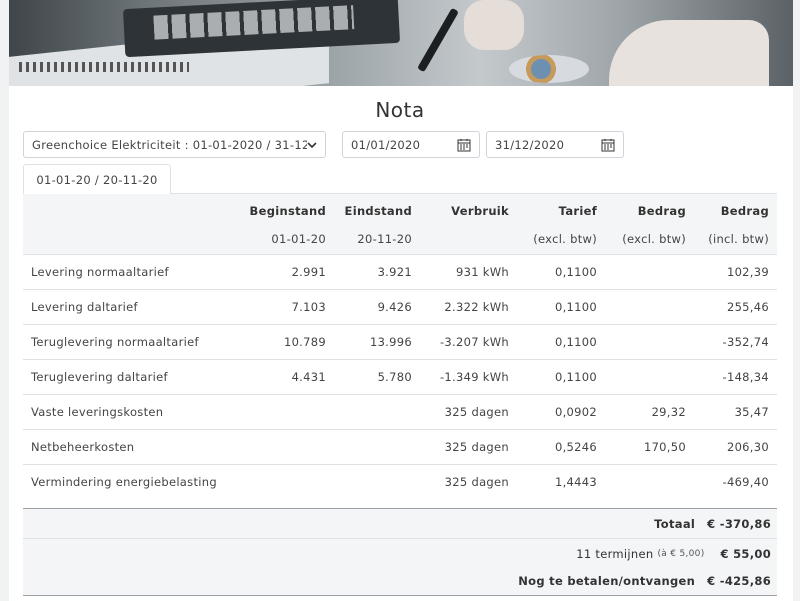 The image size is (800, 601). Describe the element at coordinates (735, 411) in the screenshot. I see `amount-incl: 35,47` at that location.